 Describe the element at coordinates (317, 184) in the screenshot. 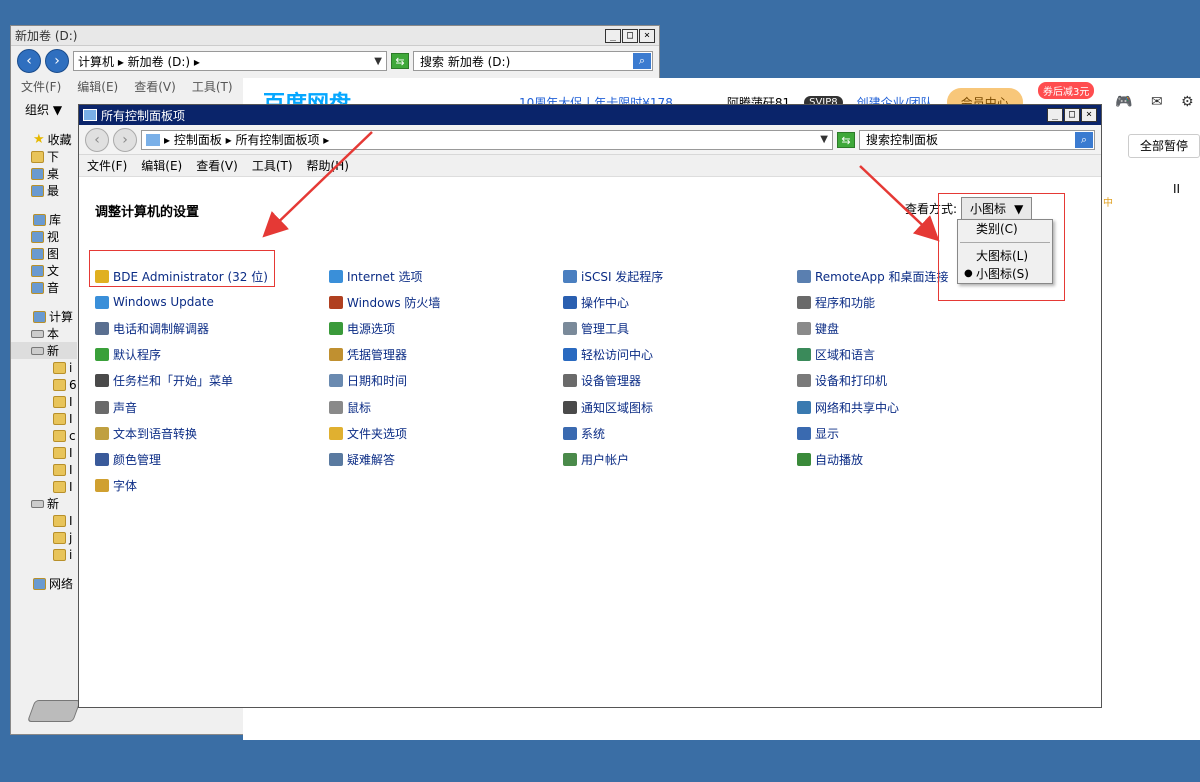

I see `arrow-to-bde` at that location.